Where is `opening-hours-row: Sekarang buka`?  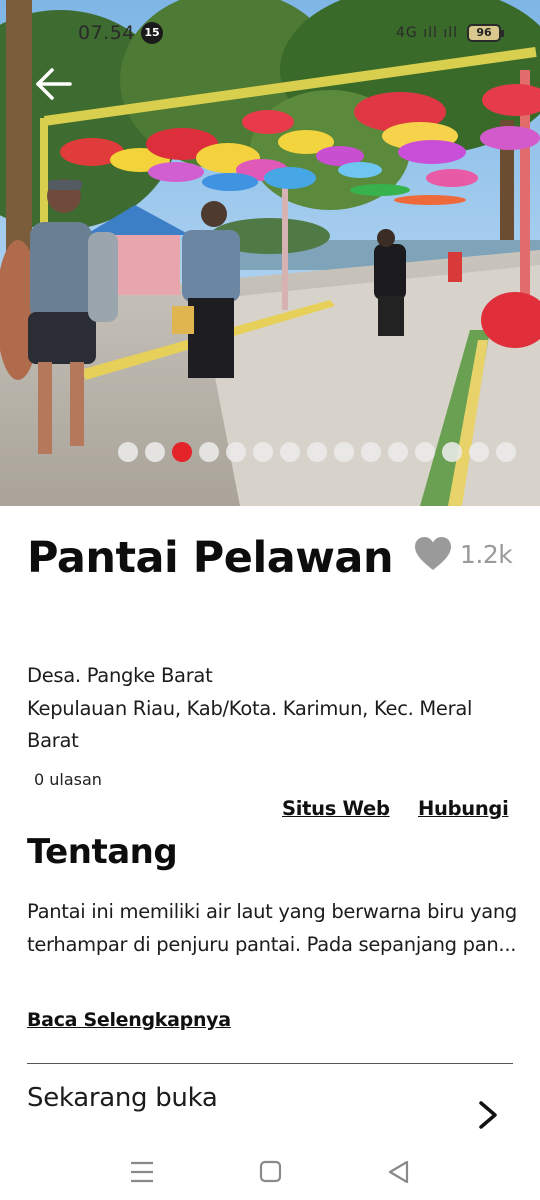 opening-hours-row: Sekarang buka is located at coordinates (270, 1106).